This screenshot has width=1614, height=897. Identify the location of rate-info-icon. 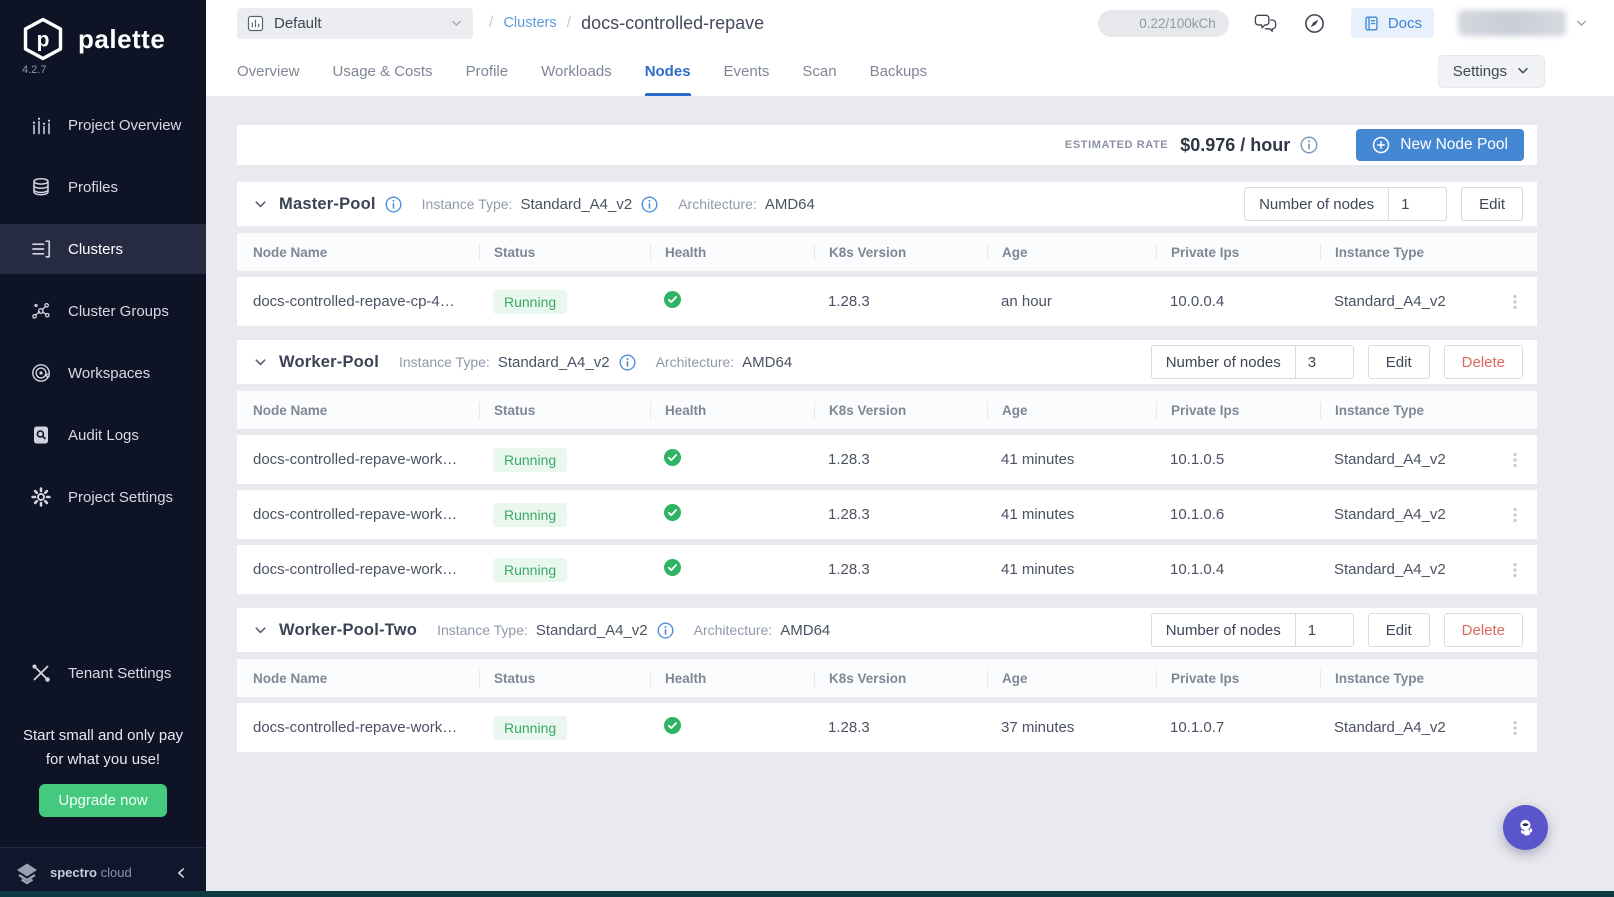
(1309, 145).